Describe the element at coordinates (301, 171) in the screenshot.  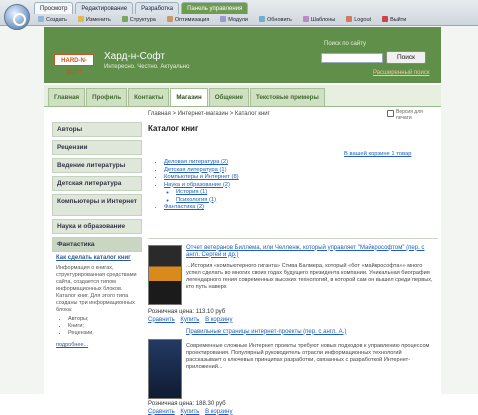
I see `tree-item: Детская литература (1)` at that location.